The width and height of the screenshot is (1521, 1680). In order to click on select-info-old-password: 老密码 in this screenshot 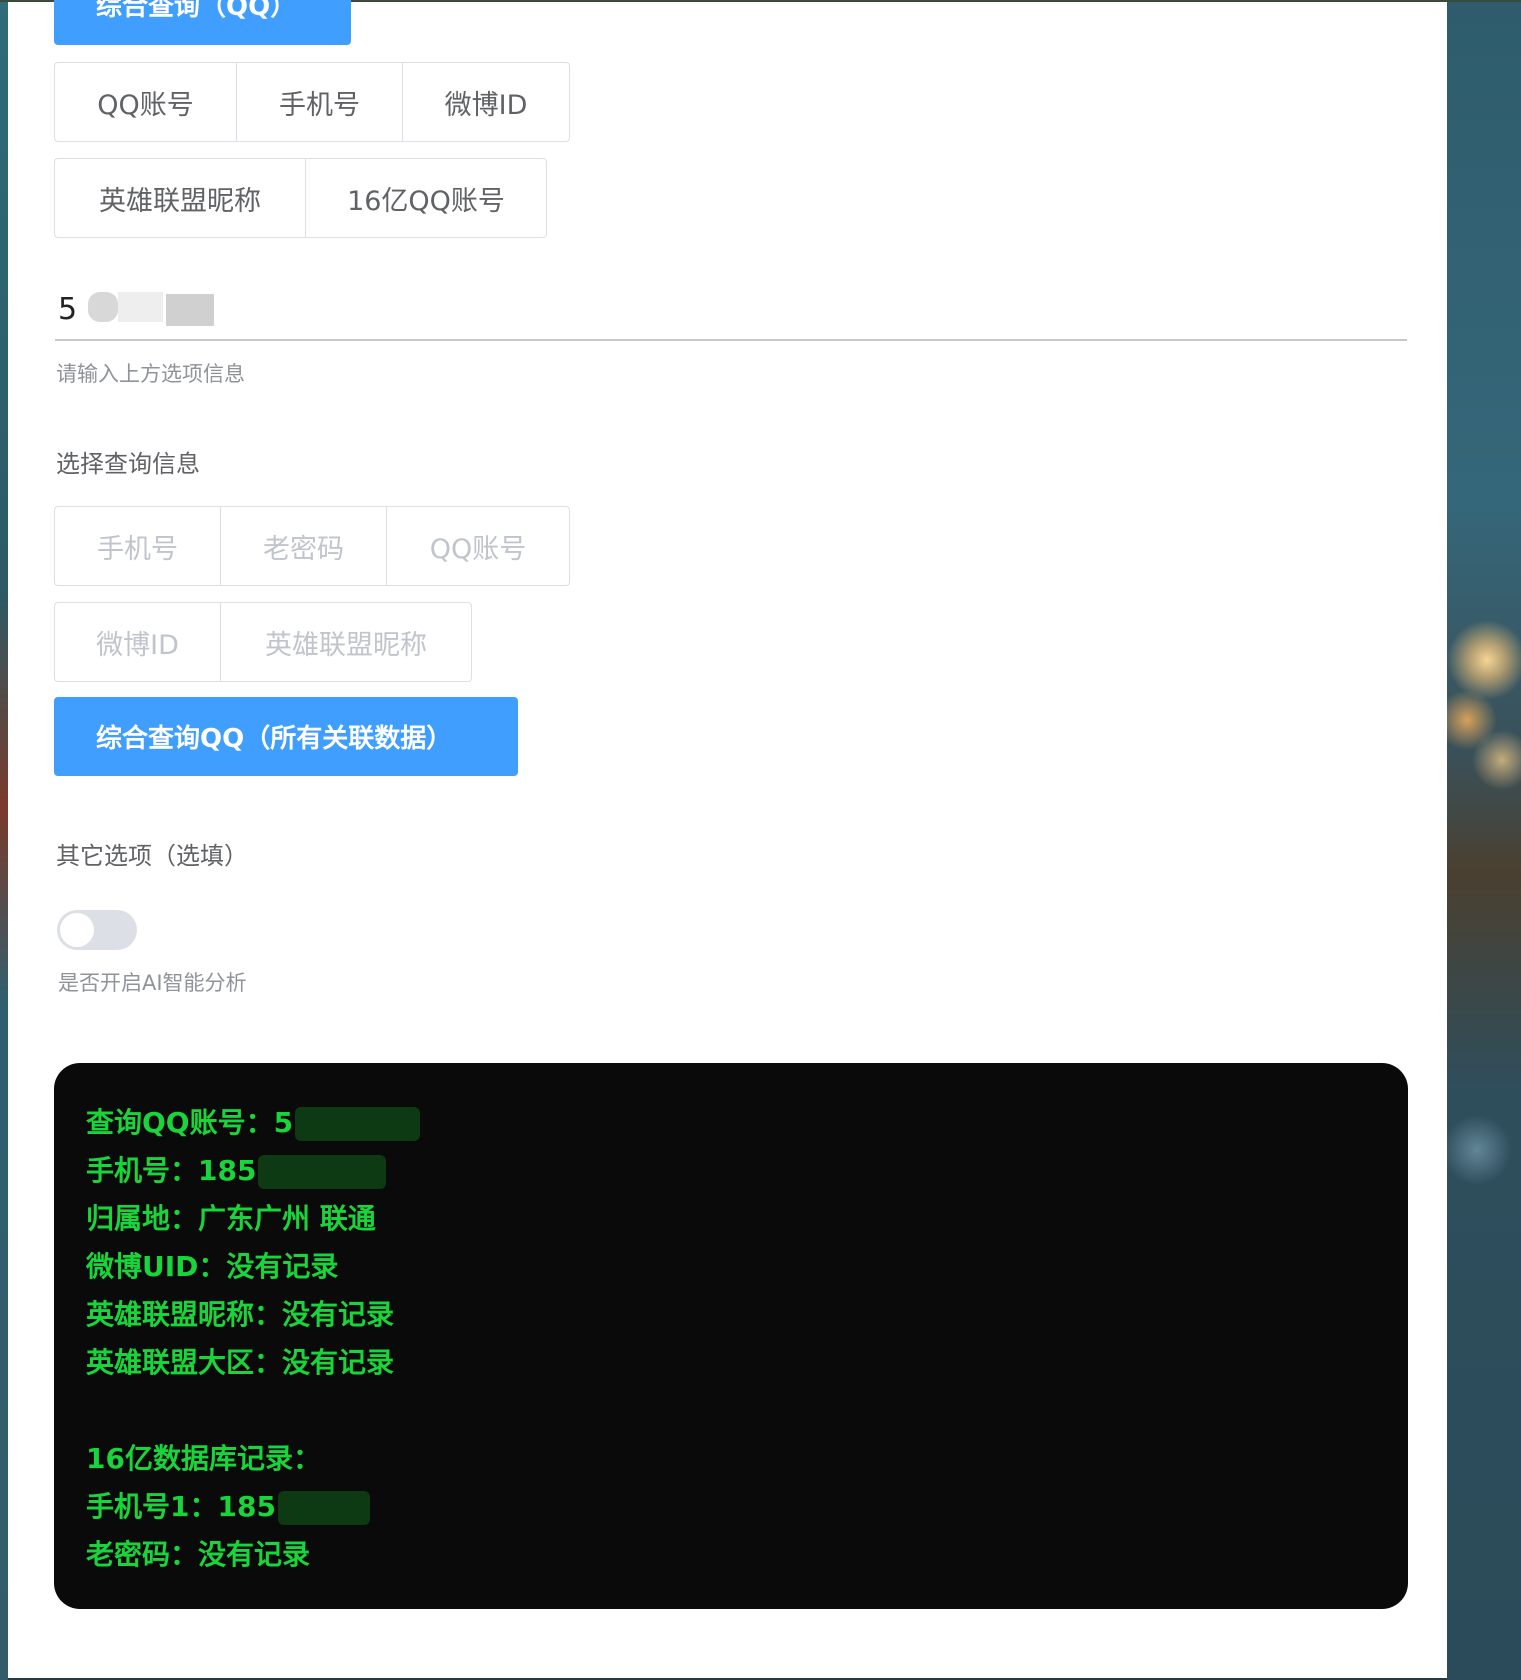, I will do `click(304, 546)`.